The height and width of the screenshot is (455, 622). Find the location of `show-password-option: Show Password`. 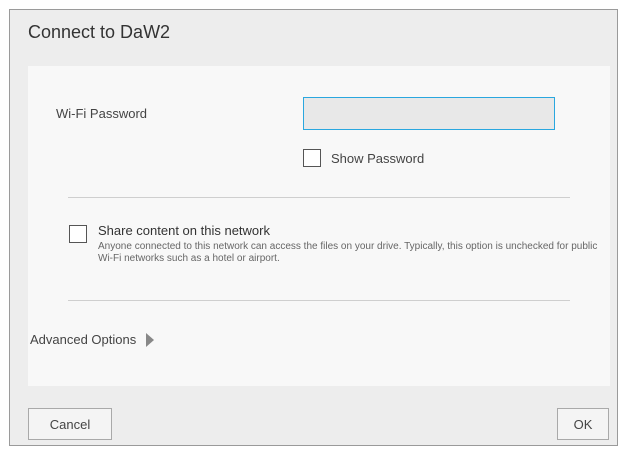

show-password-option: Show Password is located at coordinates (363, 158).